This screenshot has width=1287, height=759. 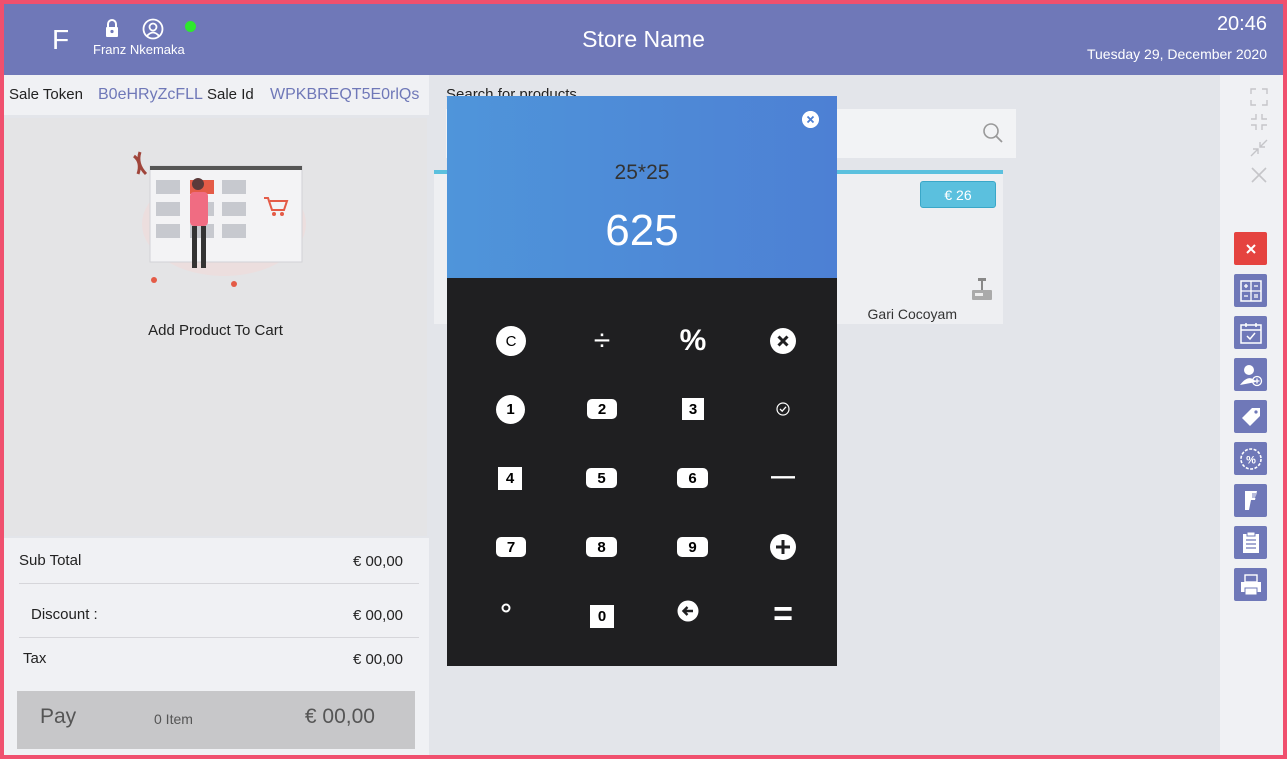 I want to click on key-clear: C, so click(x=511, y=341).